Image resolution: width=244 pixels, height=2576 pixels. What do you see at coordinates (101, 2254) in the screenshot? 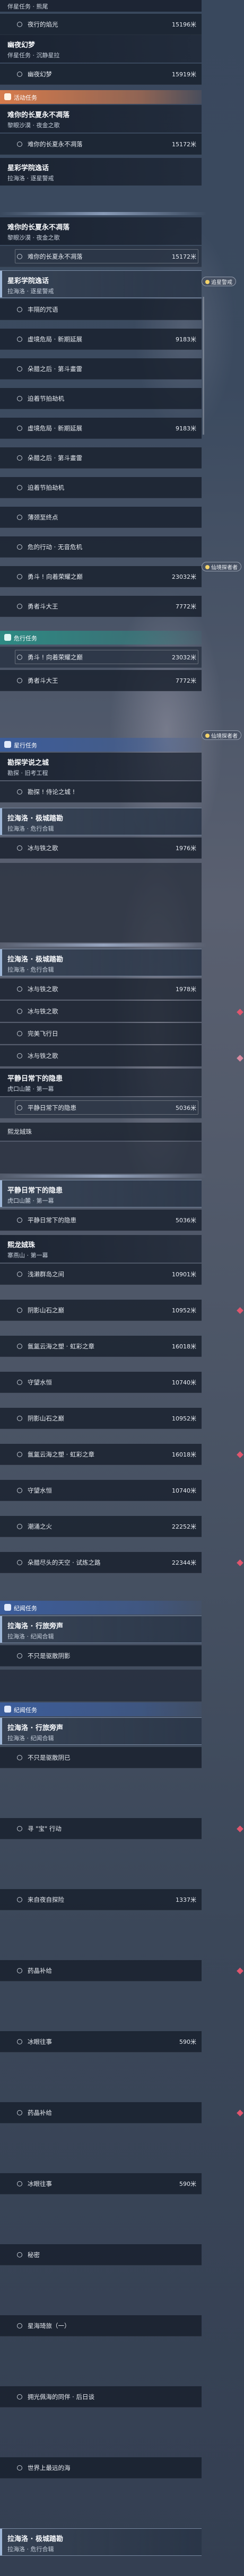
I see `subquest-row: 秘密` at bounding box center [101, 2254].